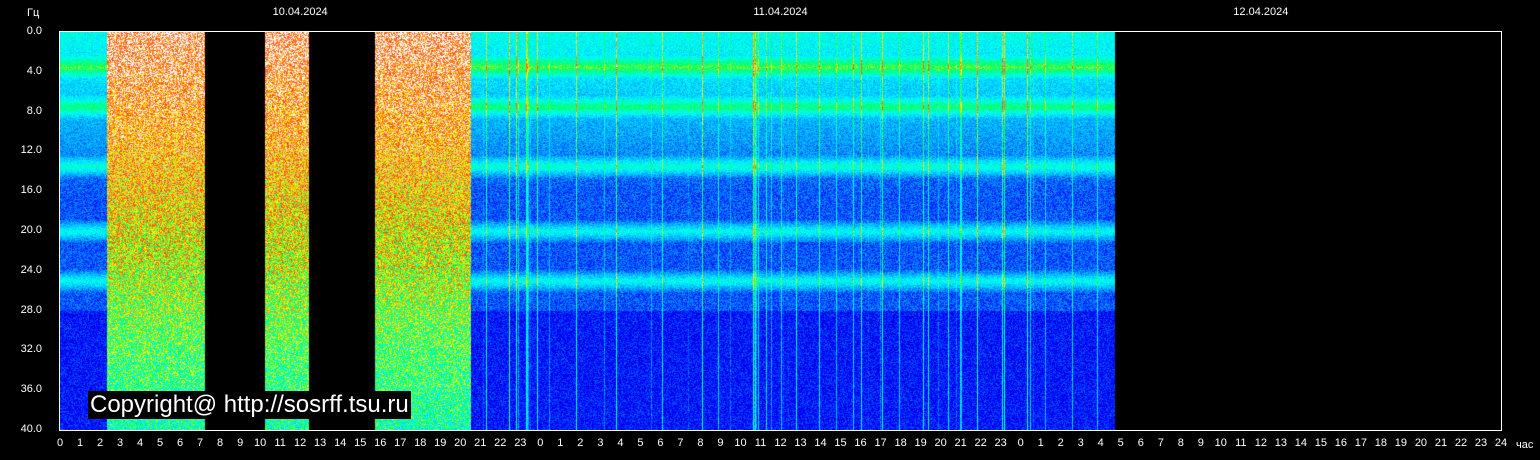 Image resolution: width=1540 pixels, height=460 pixels. Describe the element at coordinates (31, 389) in the screenshot. I see `y-tick-label: 36.0` at that location.